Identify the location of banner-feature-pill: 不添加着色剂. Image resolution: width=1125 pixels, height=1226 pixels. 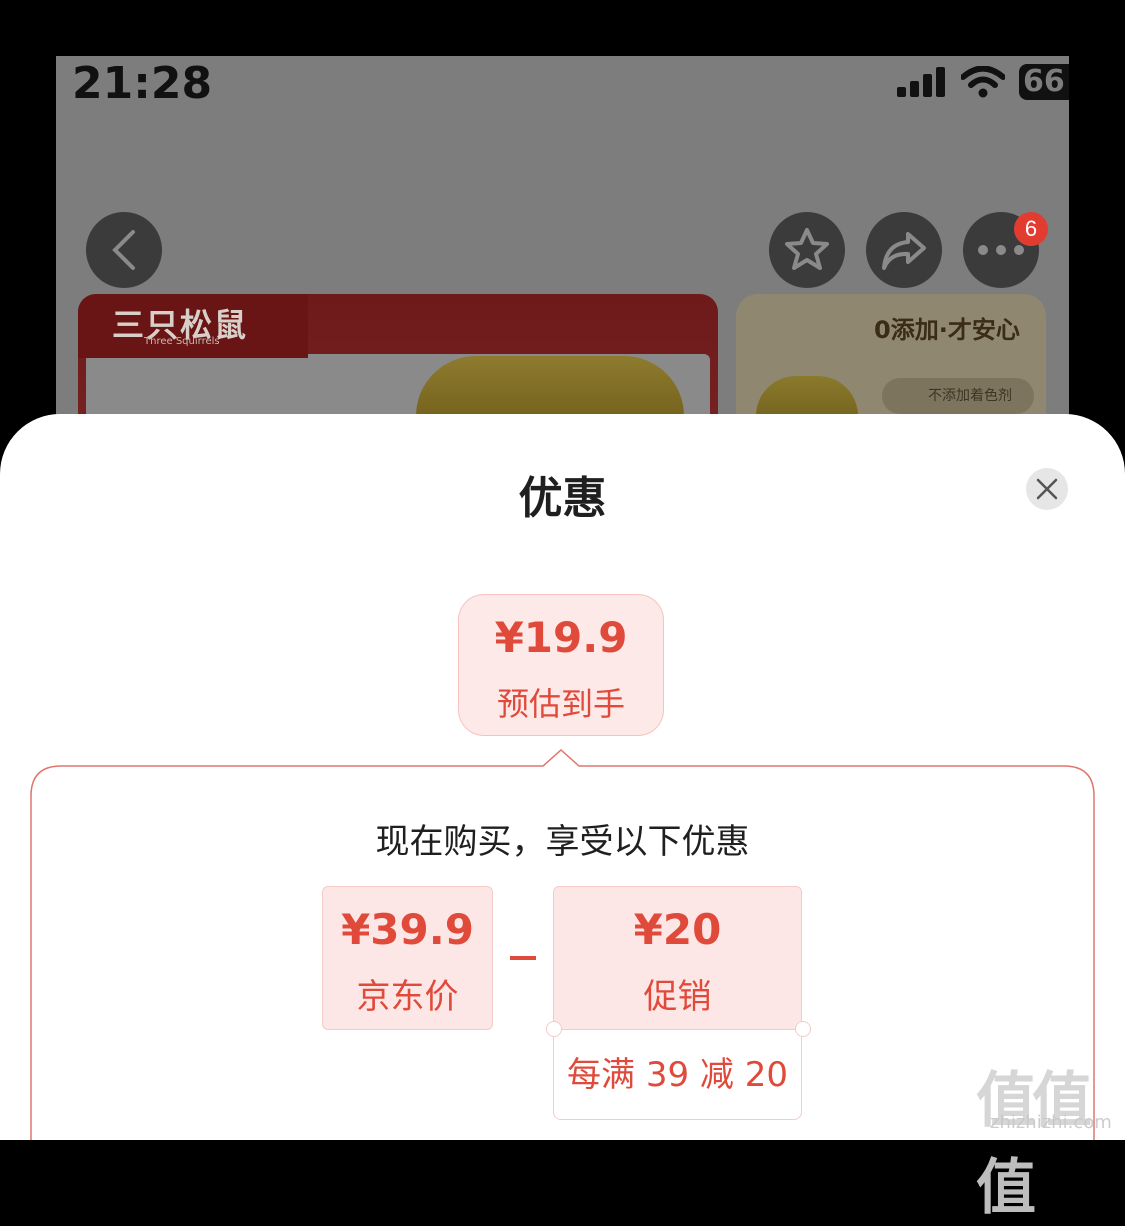
(958, 396).